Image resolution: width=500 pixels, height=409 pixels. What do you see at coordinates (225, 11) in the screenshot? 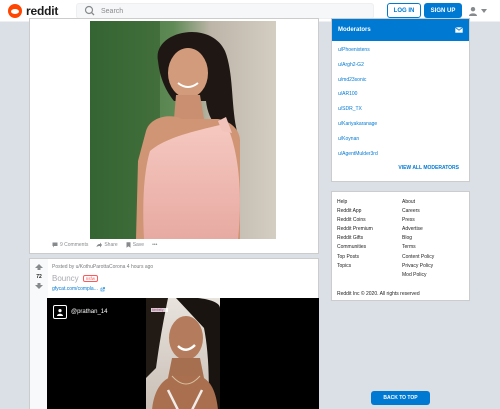
I see `search-input: Search` at bounding box center [225, 11].